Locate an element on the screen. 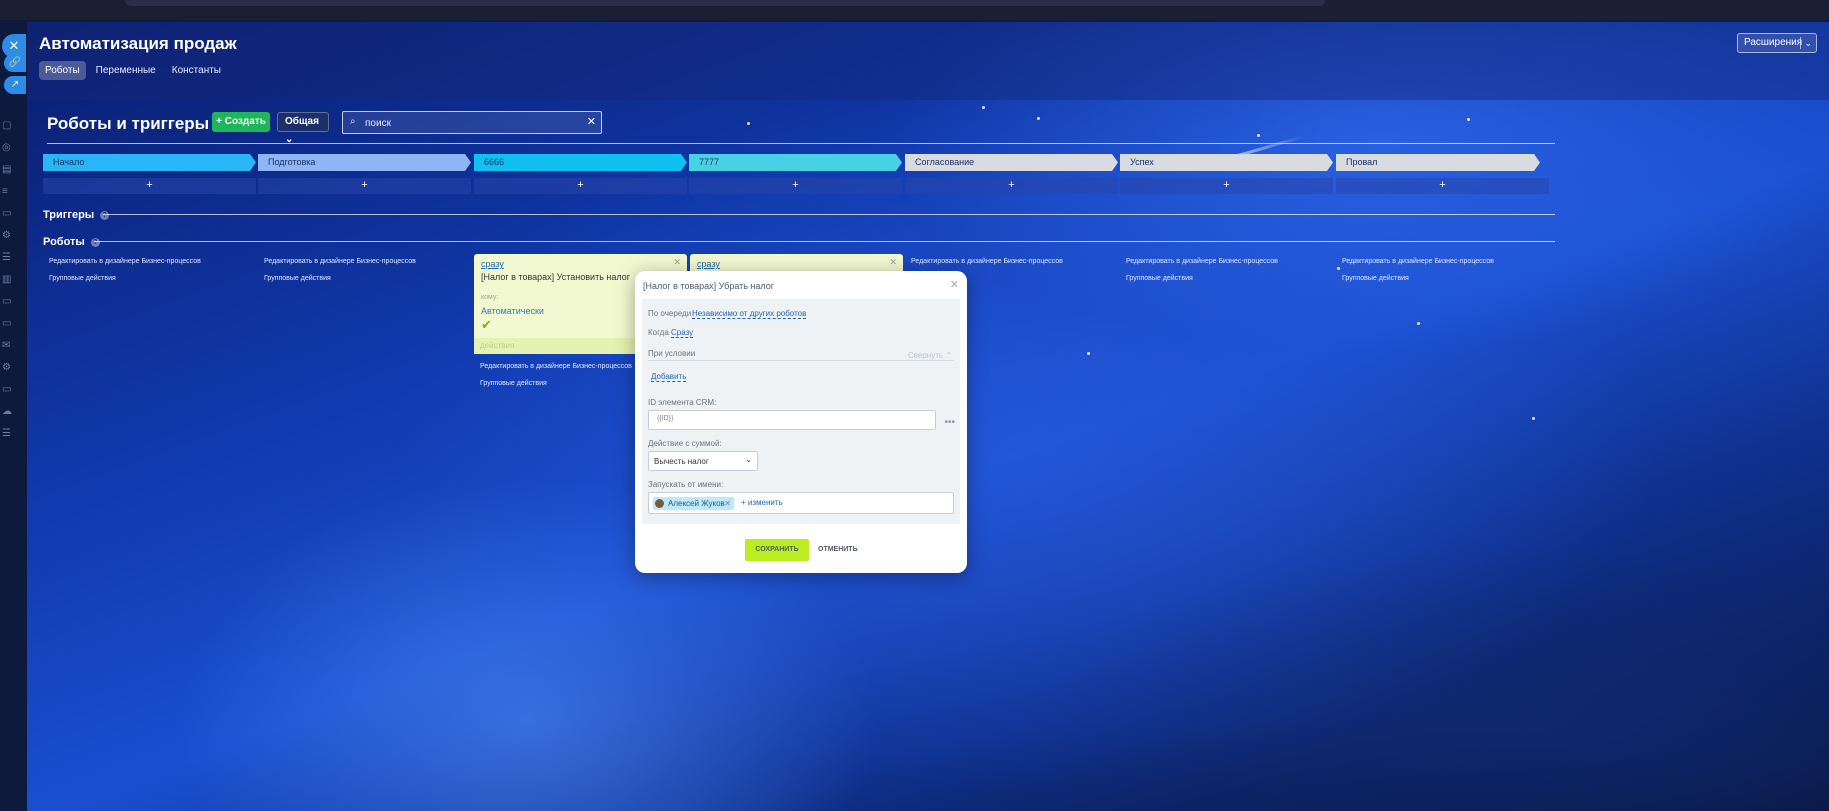 This screenshot has height=811, width=1829. queue-label: По очереди is located at coordinates (670, 313).